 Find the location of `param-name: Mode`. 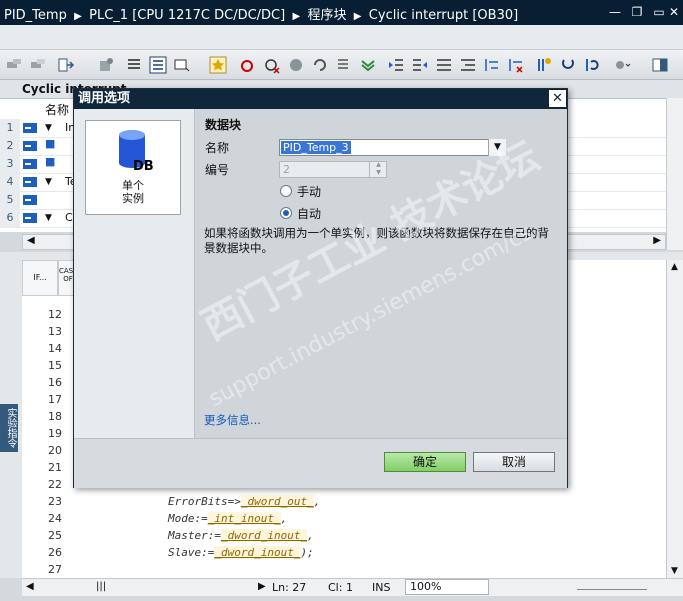

param-name: Mode is located at coordinates (181, 518).